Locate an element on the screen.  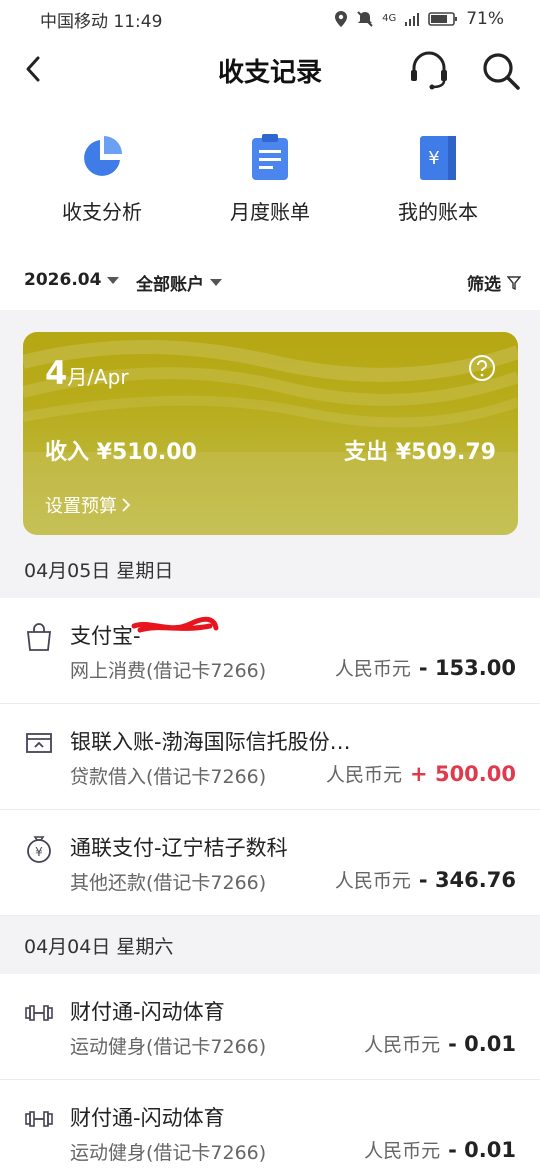
nav-bar: 收支记录 is located at coordinates (270, 70).